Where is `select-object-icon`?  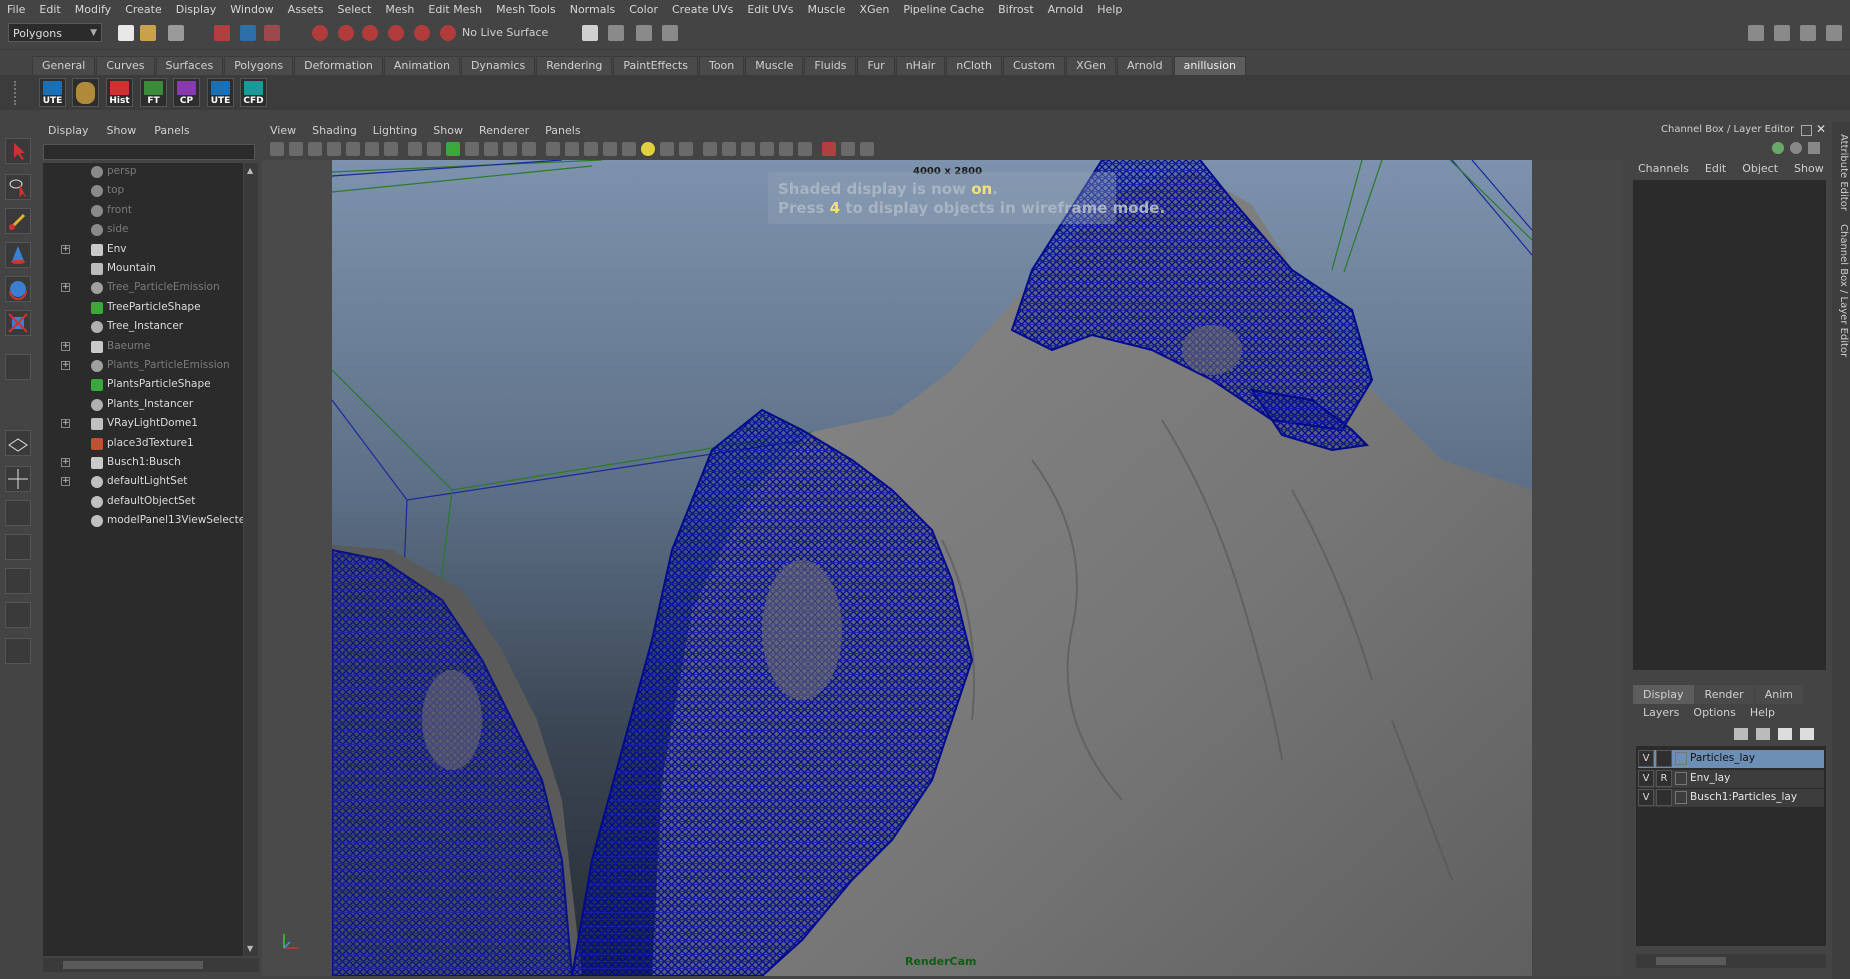
select-object-icon is located at coordinates (248, 33).